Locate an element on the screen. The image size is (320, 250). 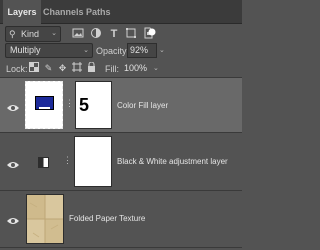
divider is located at coordinates (121, 247).